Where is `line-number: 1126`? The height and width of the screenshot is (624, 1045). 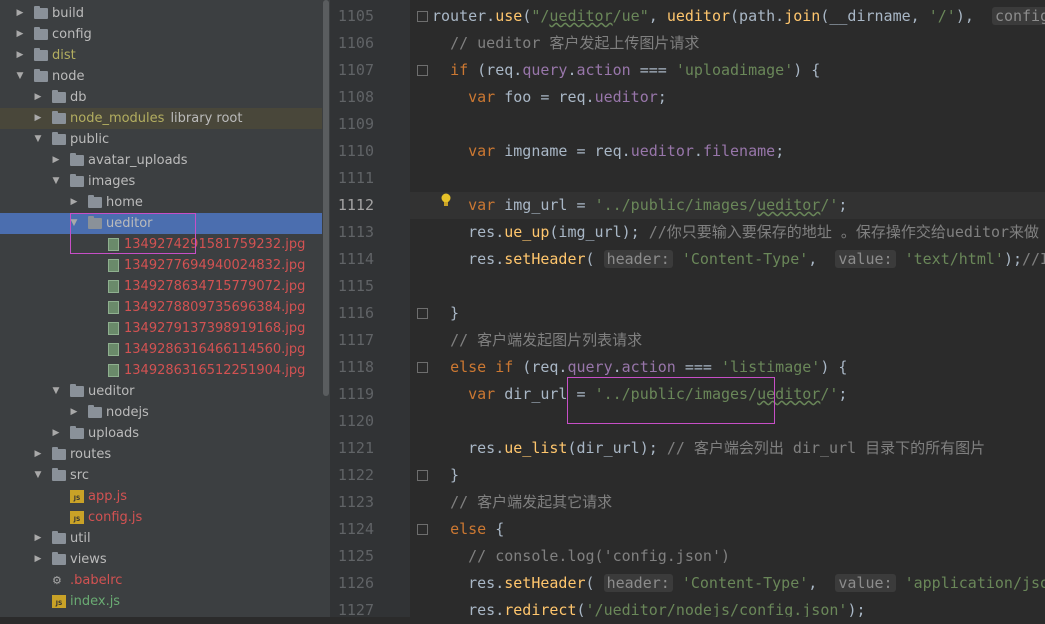 line-number: 1126 is located at coordinates (355, 583).